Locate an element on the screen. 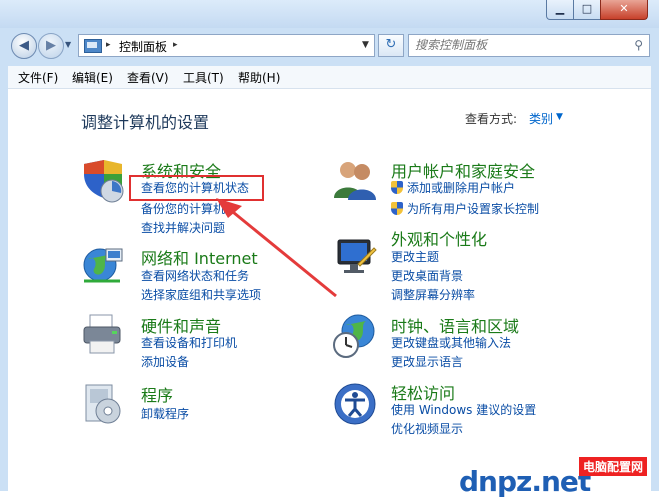 The width and height of the screenshot is (659, 498). menu-view: 查看(V) is located at coordinates (148, 77).